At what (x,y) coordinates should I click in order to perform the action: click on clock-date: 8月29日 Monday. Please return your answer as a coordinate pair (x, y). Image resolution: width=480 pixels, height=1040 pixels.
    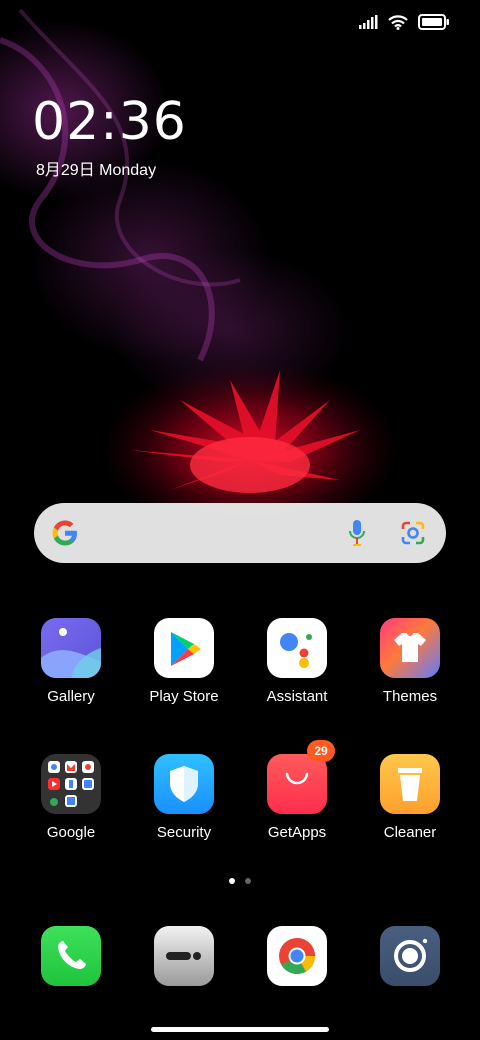
    Looking at the image, I should click on (96, 168).